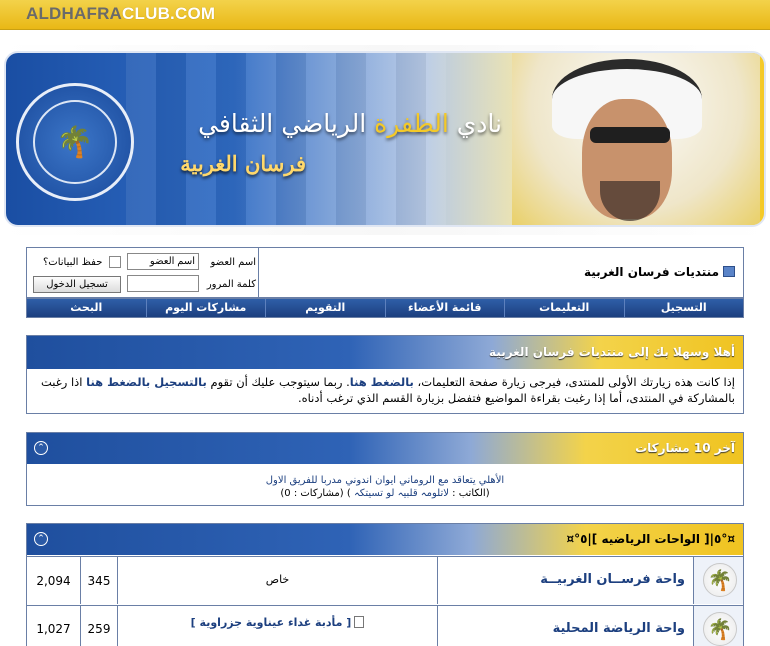 Image resolution: width=770 pixels, height=646 pixels. I want to click on forum-last-post-text: خاص, so click(277, 579).